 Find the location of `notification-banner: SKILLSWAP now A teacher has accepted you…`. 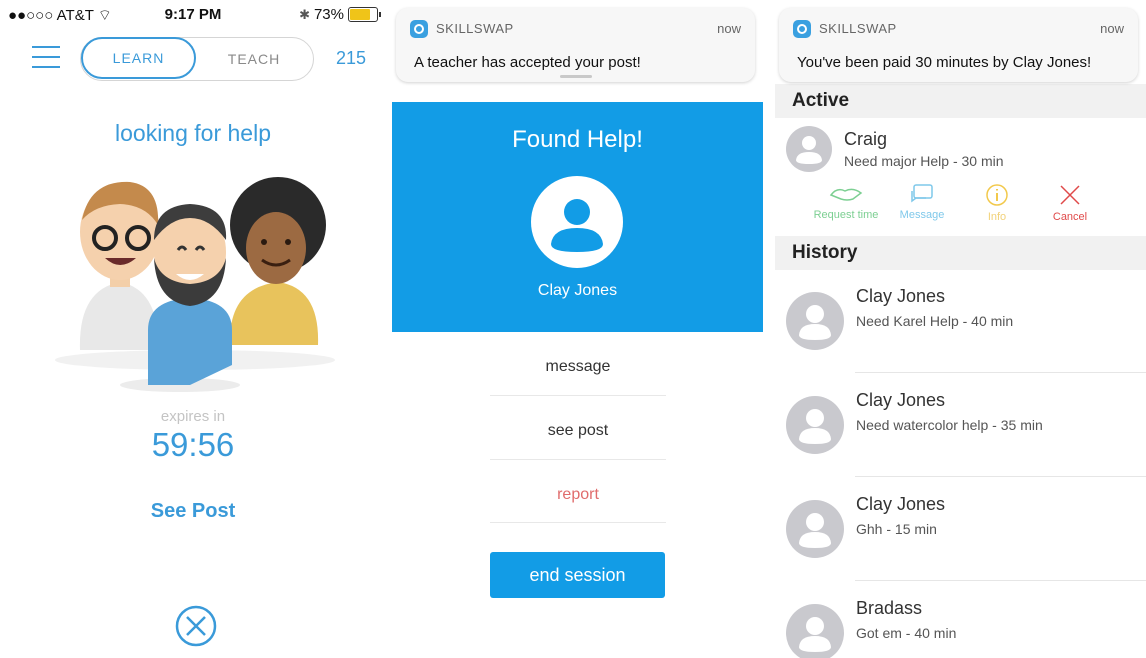

notification-banner: SKILLSWAP now A teacher has accepted you… is located at coordinates (575, 45).